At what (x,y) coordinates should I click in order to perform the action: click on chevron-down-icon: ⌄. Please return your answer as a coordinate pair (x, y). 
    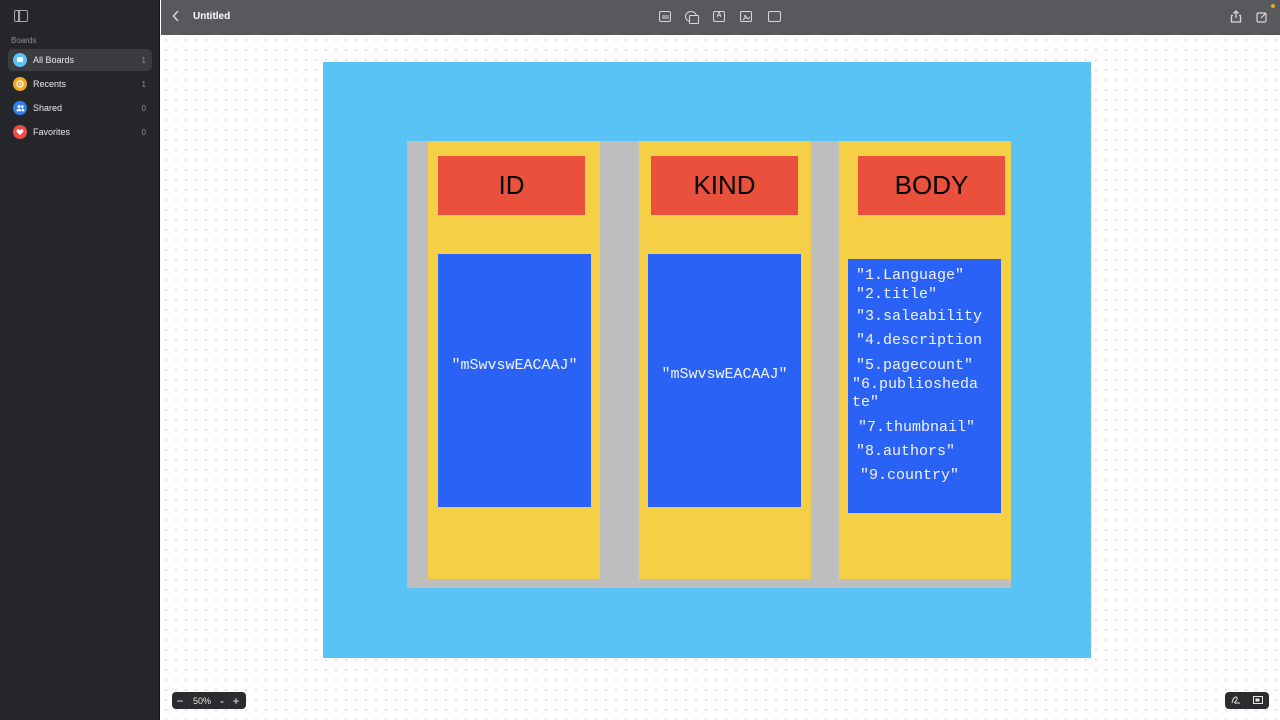
    Looking at the image, I should click on (222, 700).